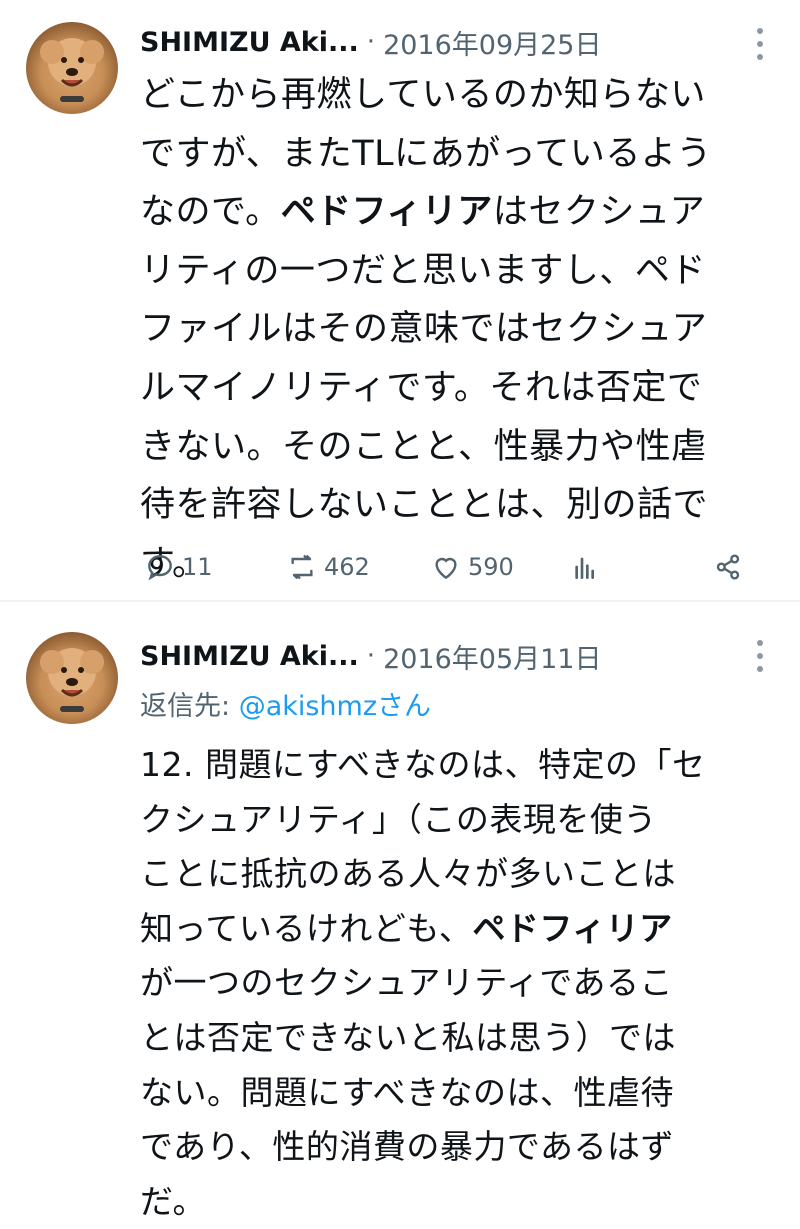 This screenshot has height=1229, width=800. What do you see at coordinates (492, 656) in the screenshot?
I see `tweet-date: 2016年05月11日` at bounding box center [492, 656].